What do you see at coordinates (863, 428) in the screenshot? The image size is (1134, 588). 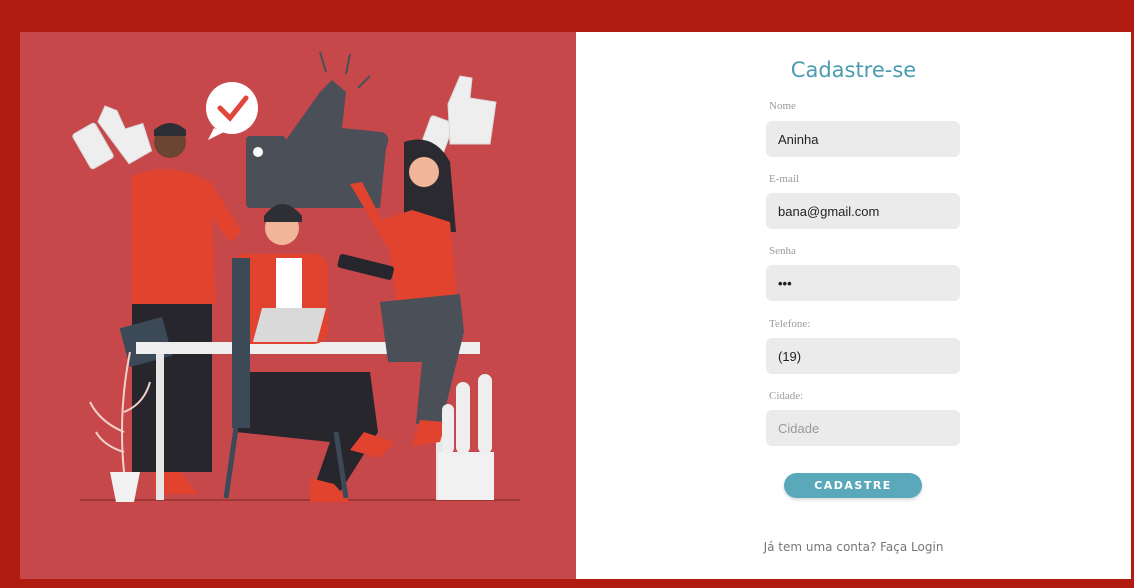 I see `city-field` at bounding box center [863, 428].